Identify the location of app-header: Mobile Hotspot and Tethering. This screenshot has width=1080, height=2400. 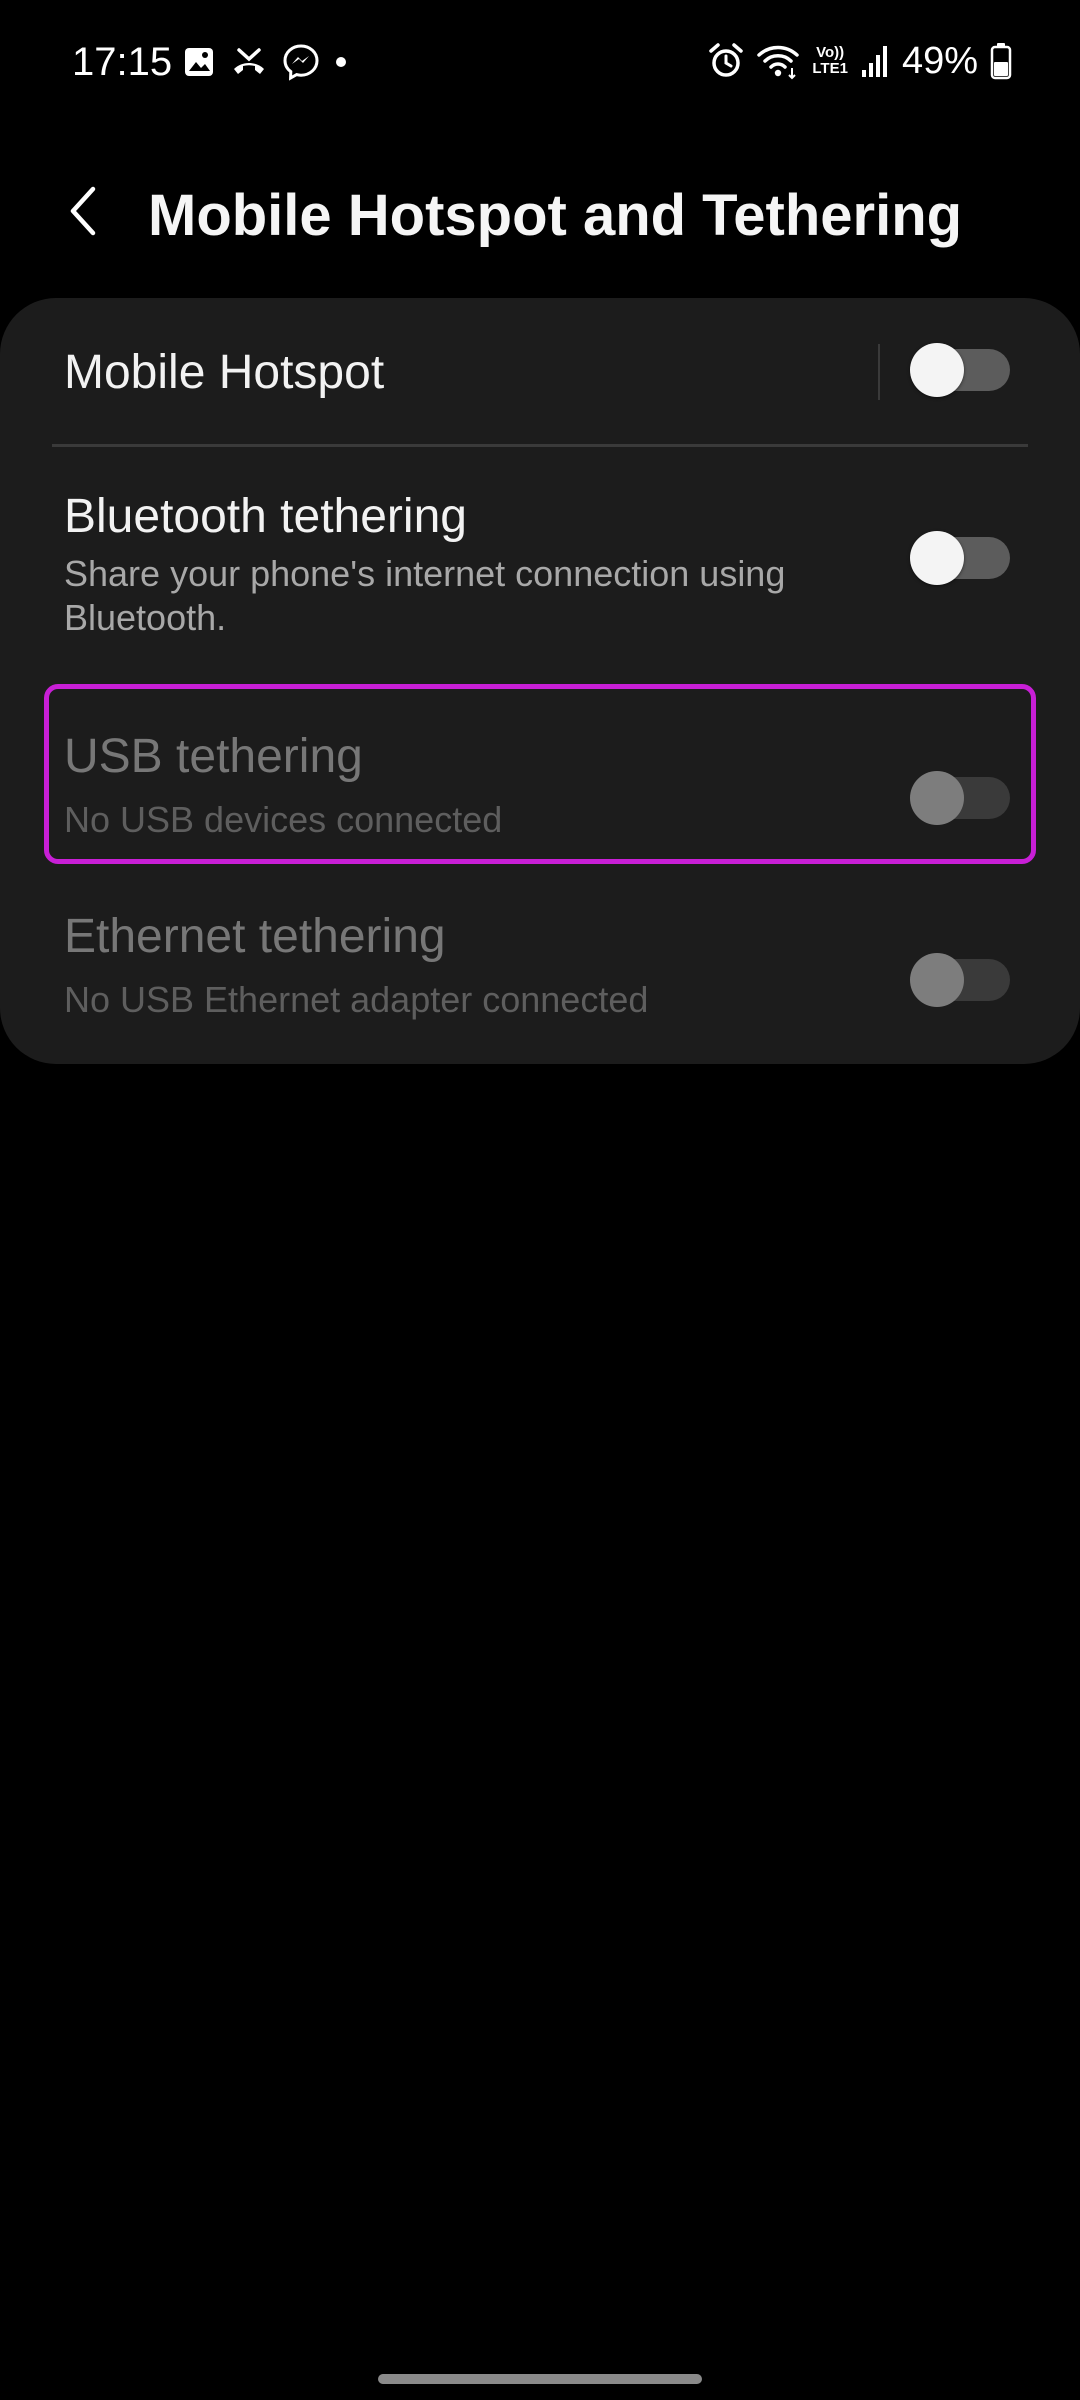
(540, 215).